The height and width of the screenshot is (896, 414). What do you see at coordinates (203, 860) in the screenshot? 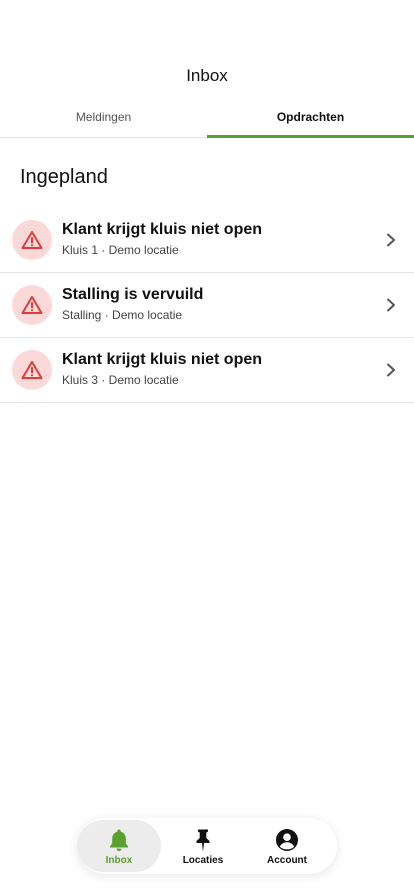
I see `nav-label: Locaties` at bounding box center [203, 860].